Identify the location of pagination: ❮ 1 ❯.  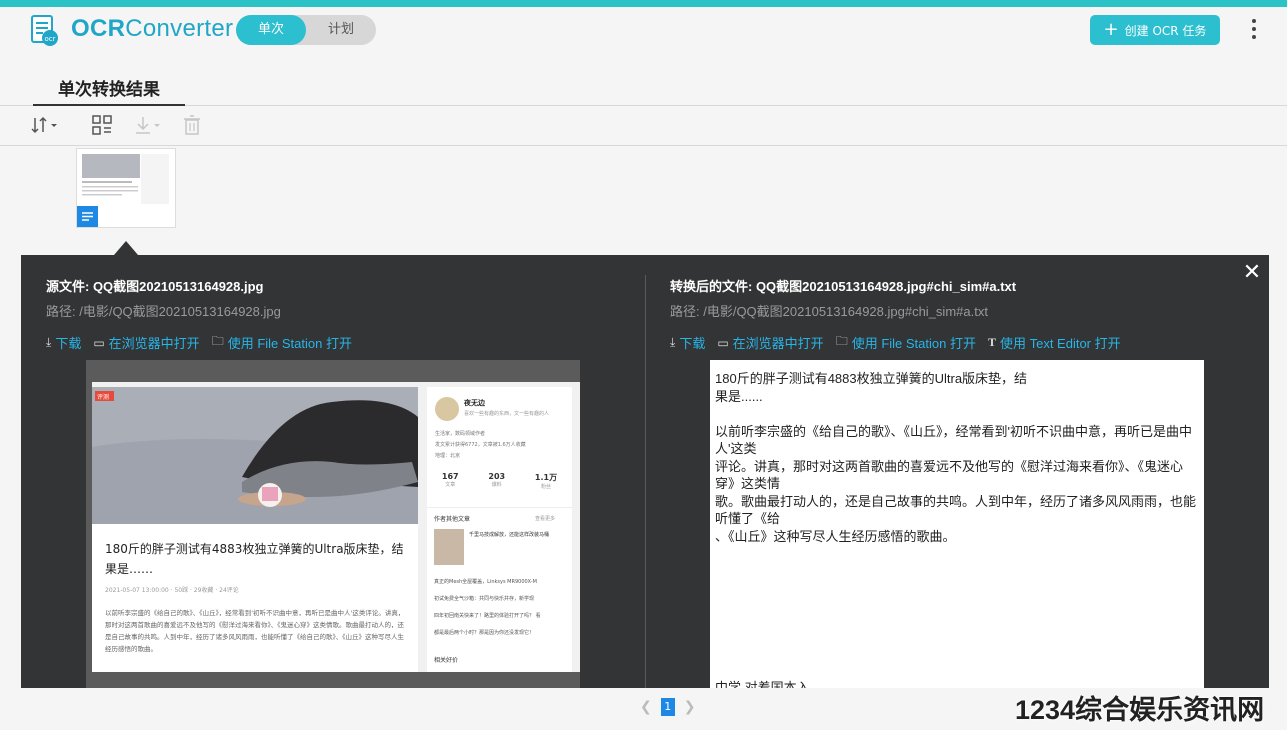
(667, 707).